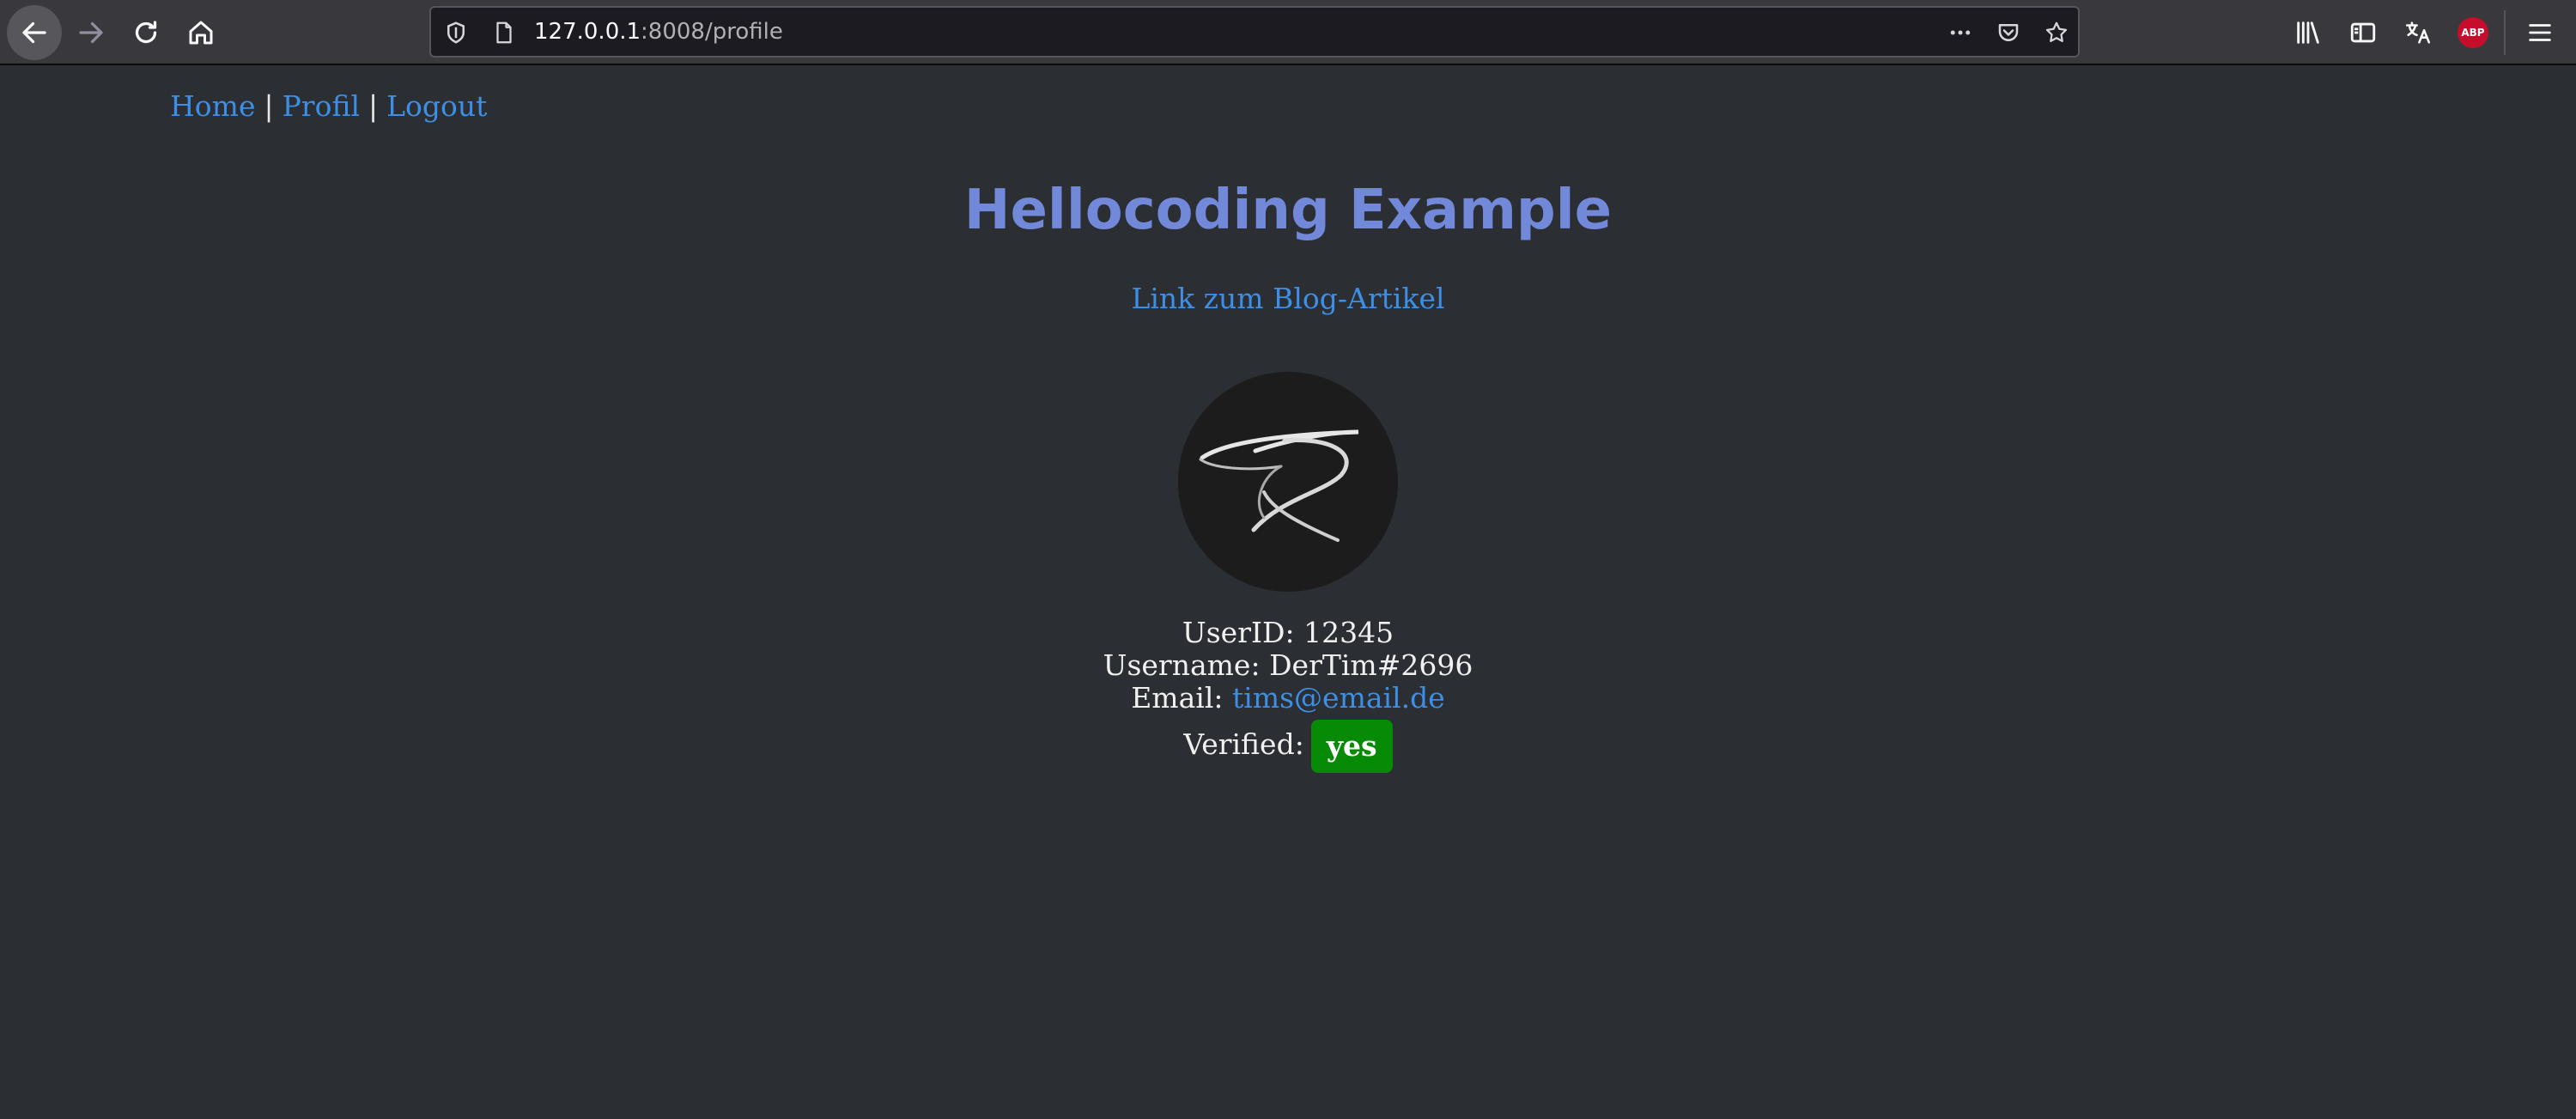 Image resolution: width=2576 pixels, height=1119 pixels. Describe the element at coordinates (2308, 33) in the screenshot. I see `library-icon` at that location.